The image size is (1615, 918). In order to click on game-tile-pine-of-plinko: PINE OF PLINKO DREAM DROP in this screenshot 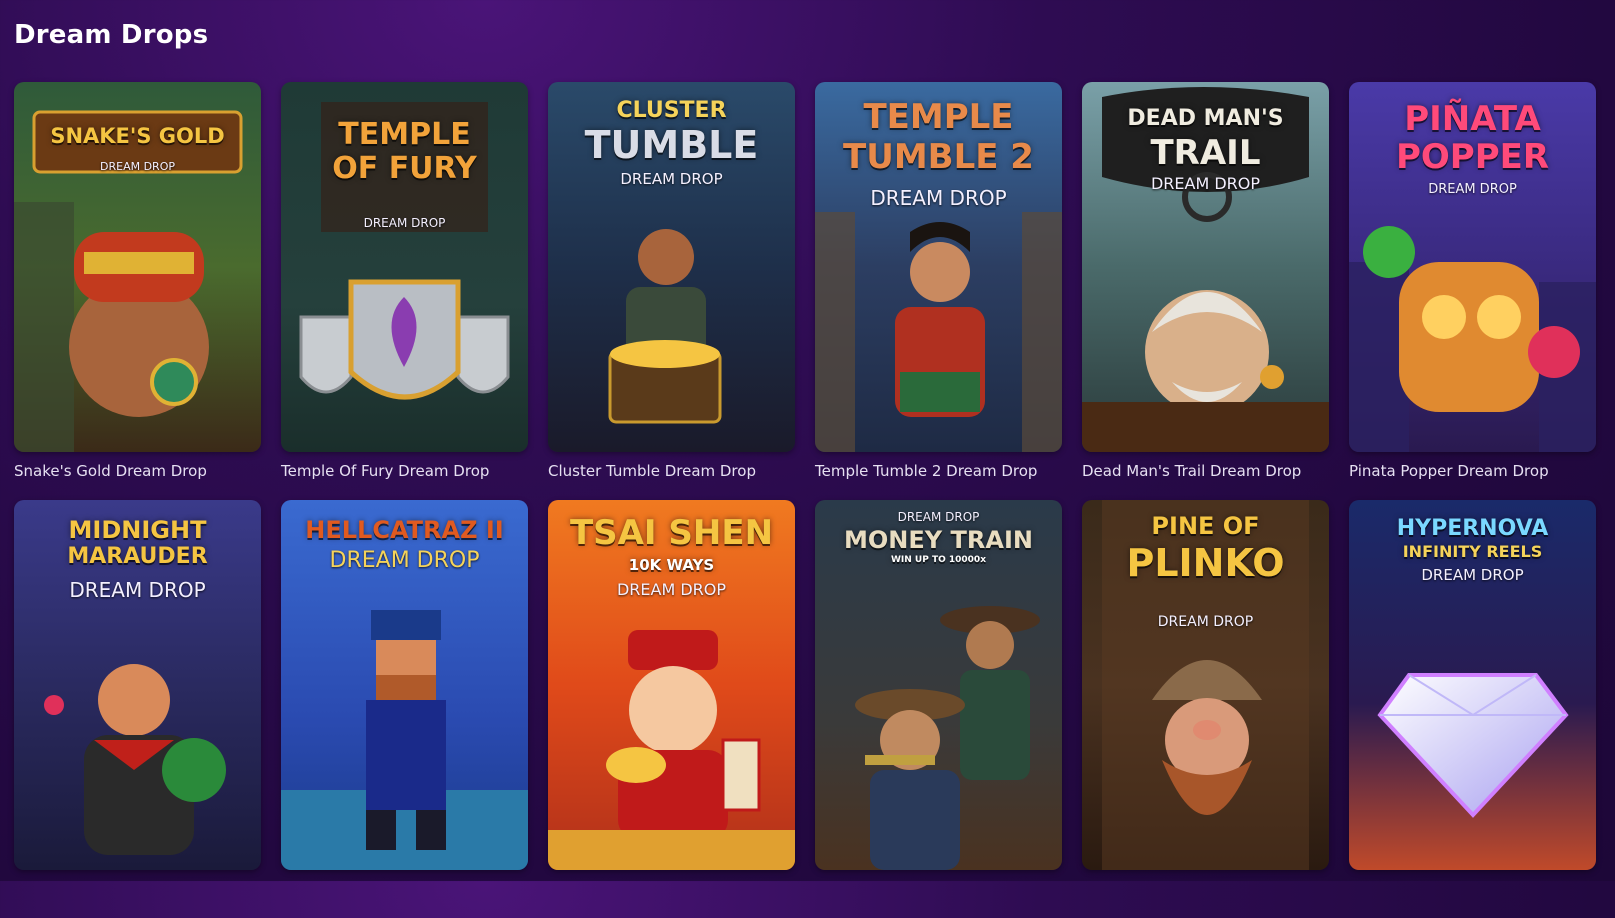, I will do `click(1205, 709)`.